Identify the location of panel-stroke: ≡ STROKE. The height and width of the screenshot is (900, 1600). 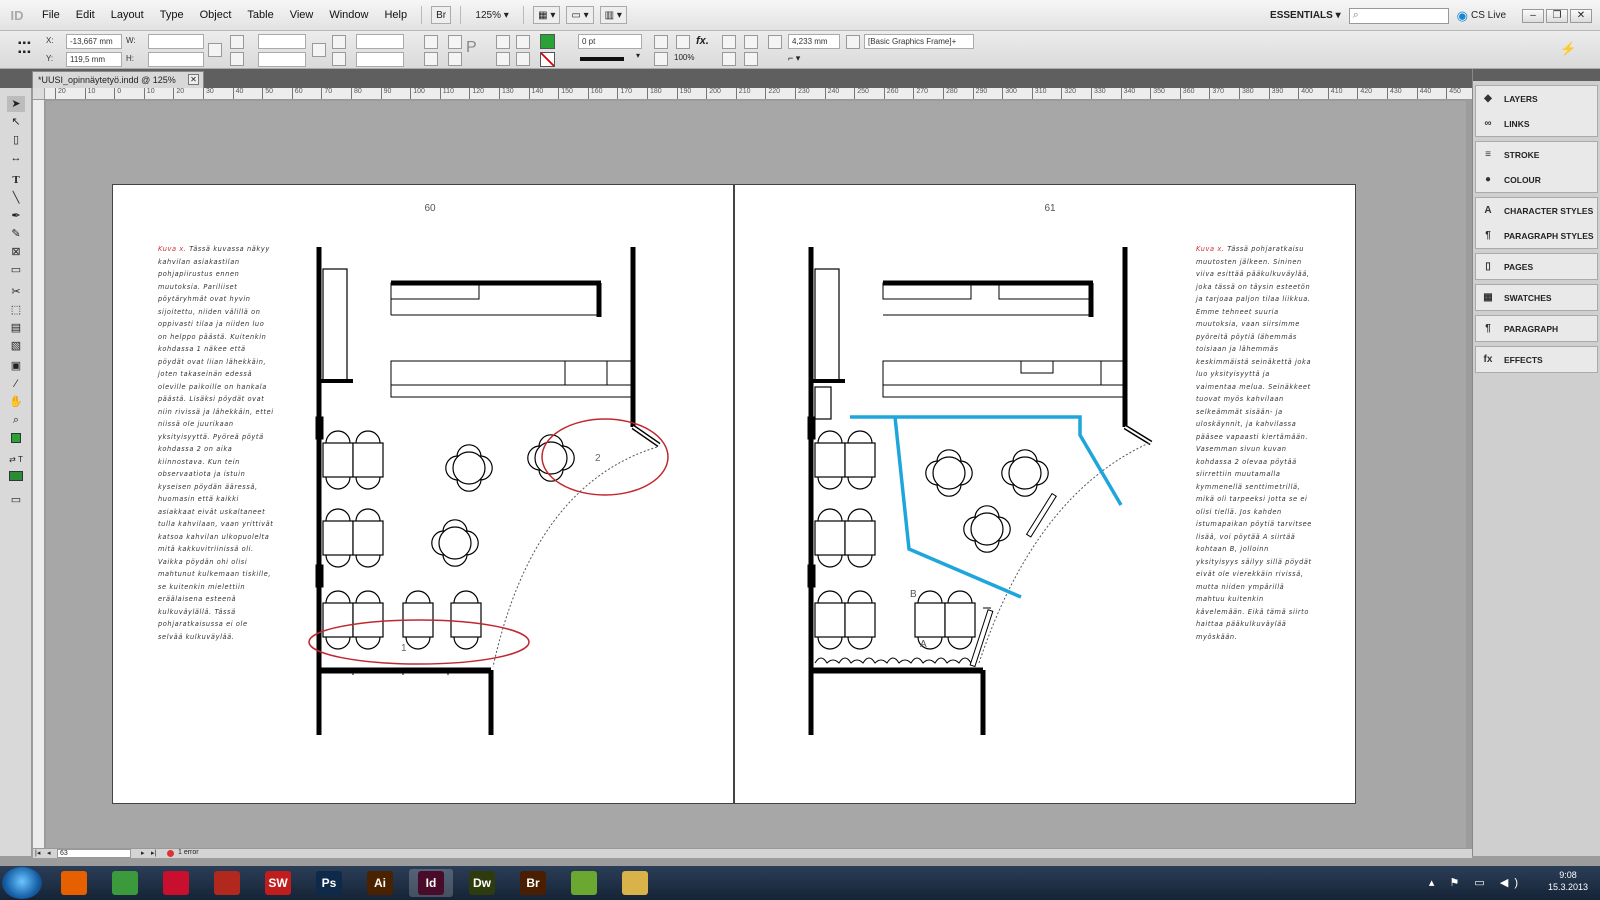
(1536, 154).